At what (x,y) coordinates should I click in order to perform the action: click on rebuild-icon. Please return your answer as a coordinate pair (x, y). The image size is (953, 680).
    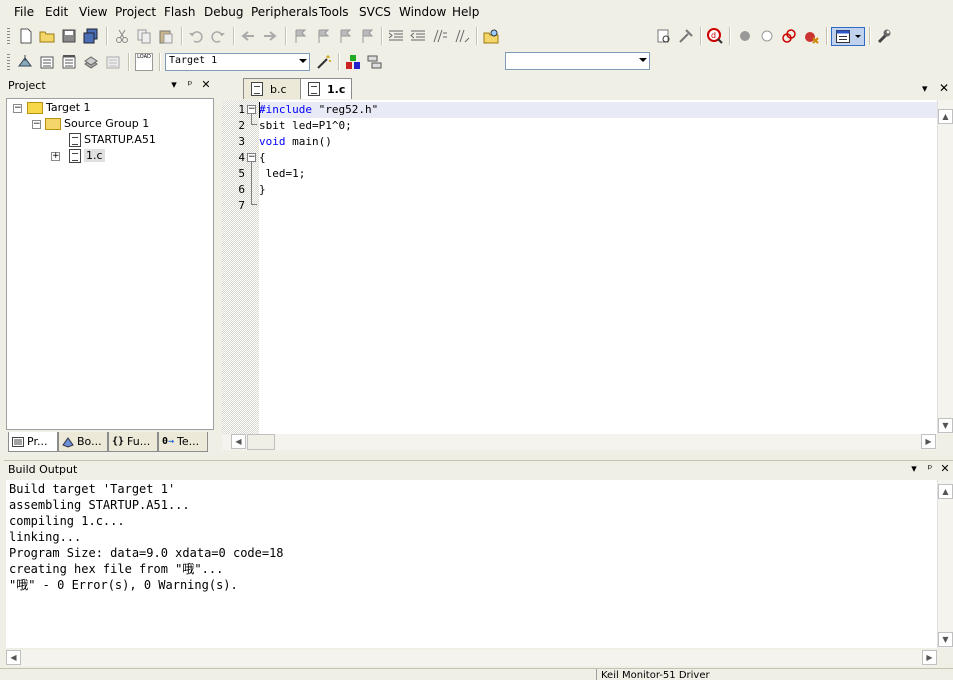
    Looking at the image, I should click on (69, 62).